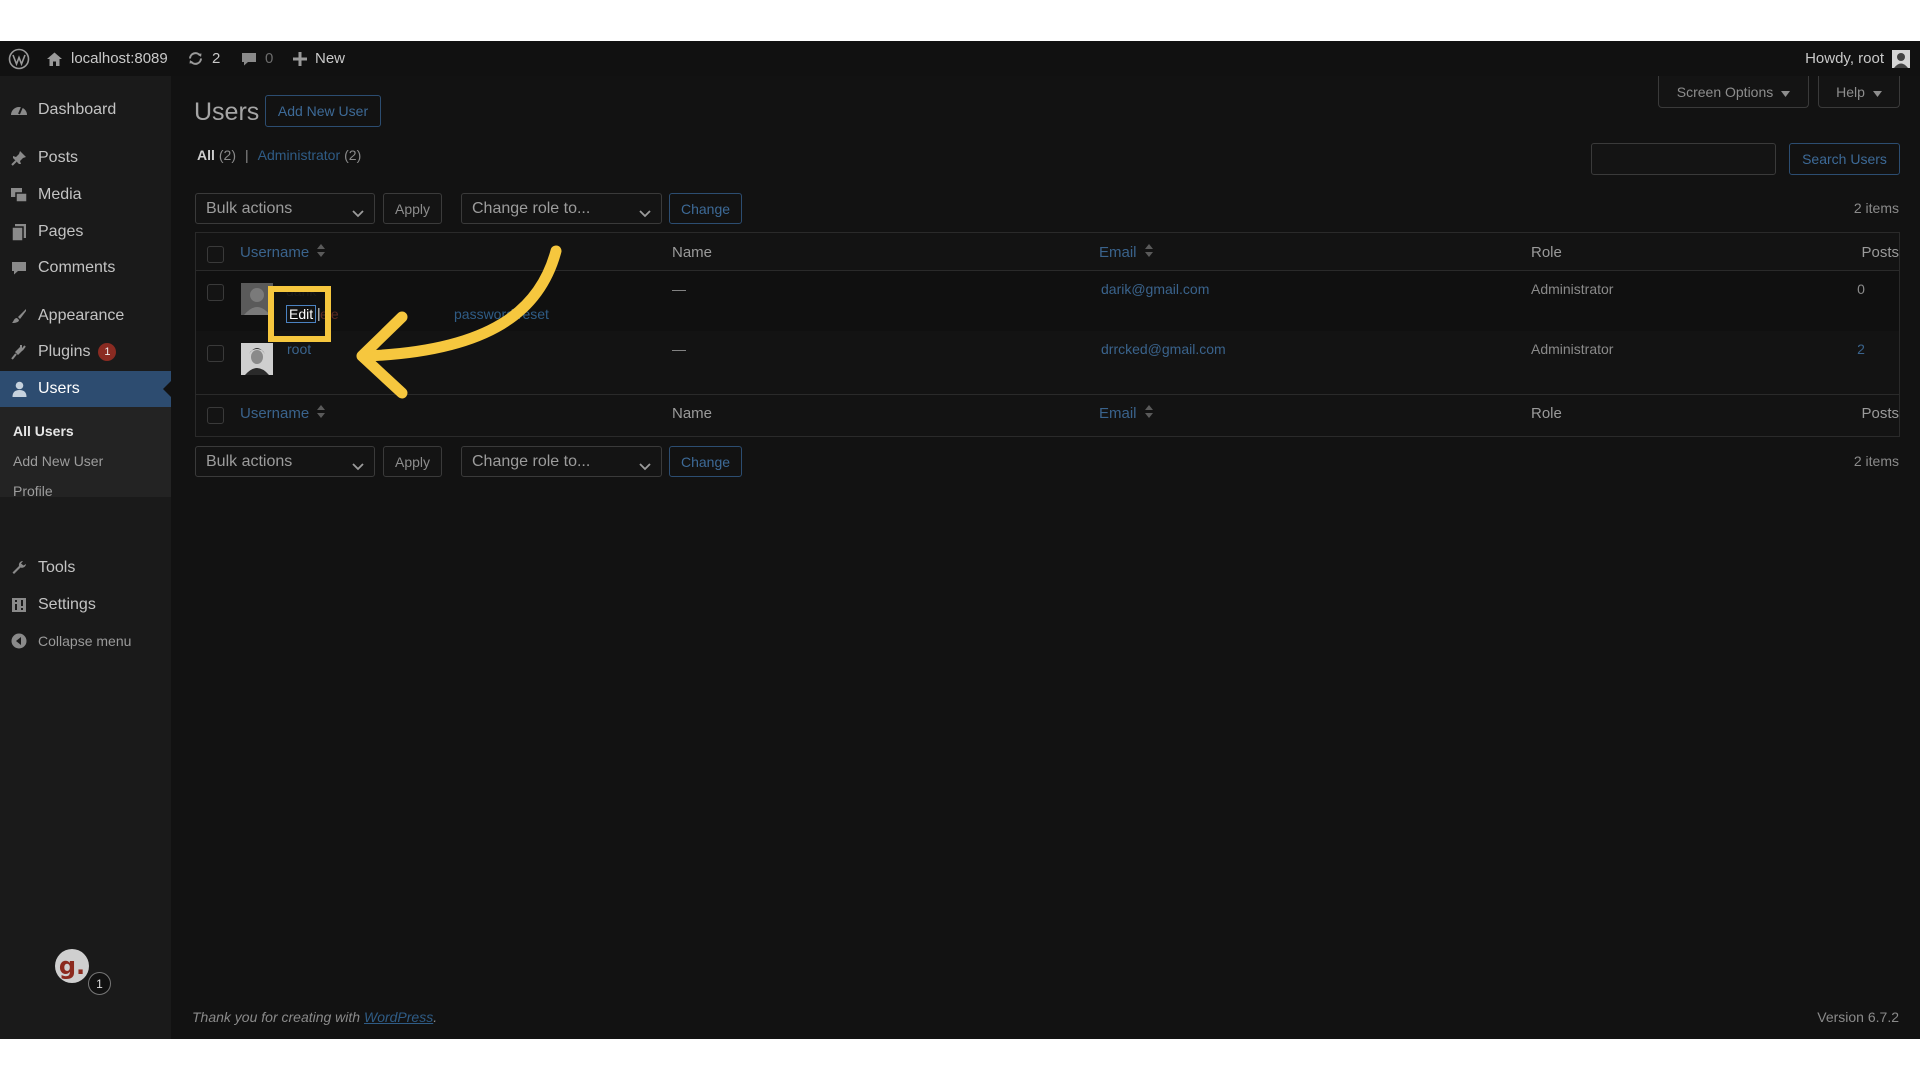  I want to click on plus-icon, so click(300, 58).